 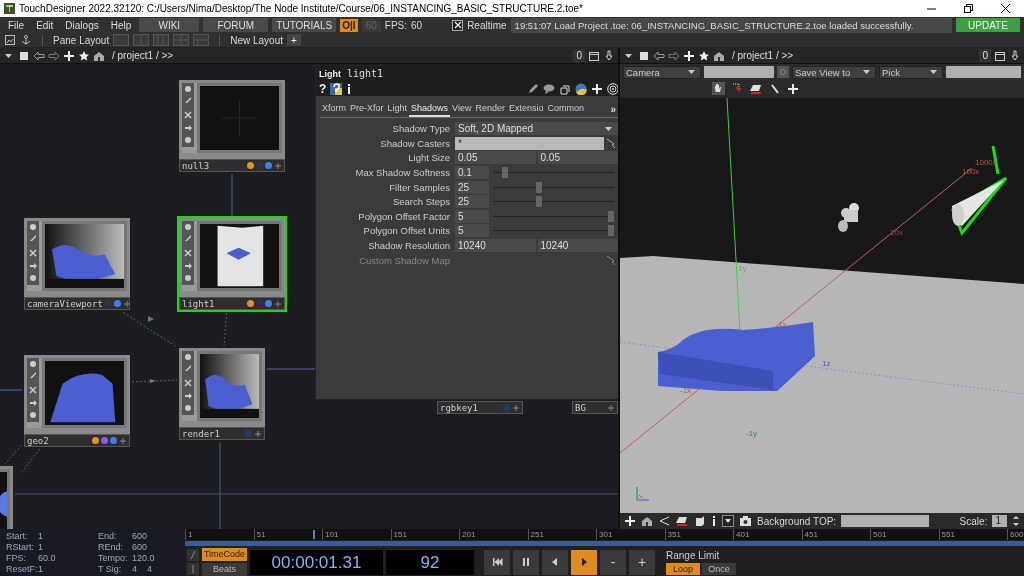 I want to click on link-button: WIKI, so click(x=169, y=25).